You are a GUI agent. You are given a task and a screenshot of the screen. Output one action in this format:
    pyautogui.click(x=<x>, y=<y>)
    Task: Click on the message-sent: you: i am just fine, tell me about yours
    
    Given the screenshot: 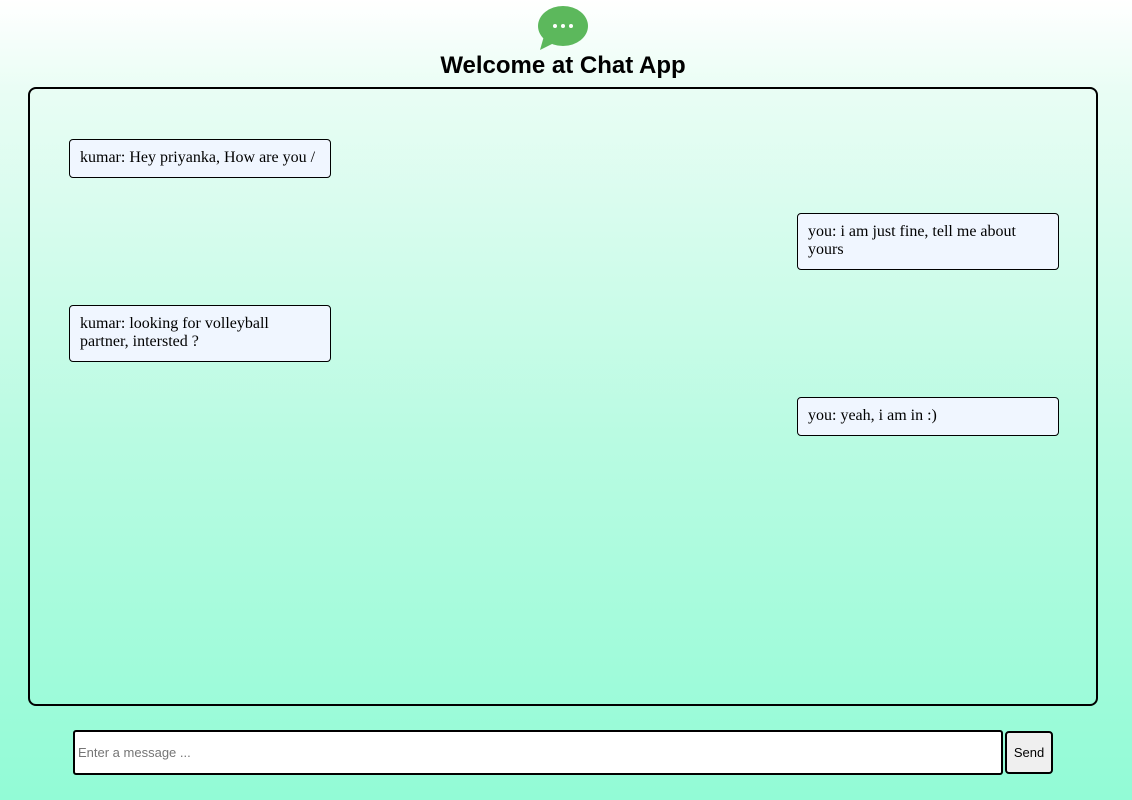 What is the action you would take?
    pyautogui.click(x=928, y=241)
    